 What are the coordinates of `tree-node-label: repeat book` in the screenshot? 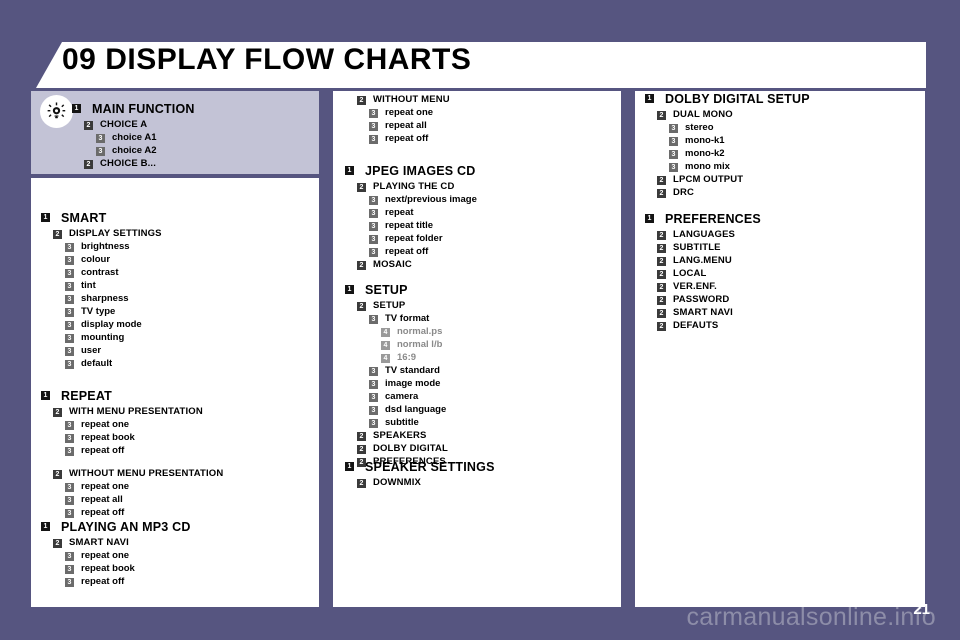 It's located at (108, 437).